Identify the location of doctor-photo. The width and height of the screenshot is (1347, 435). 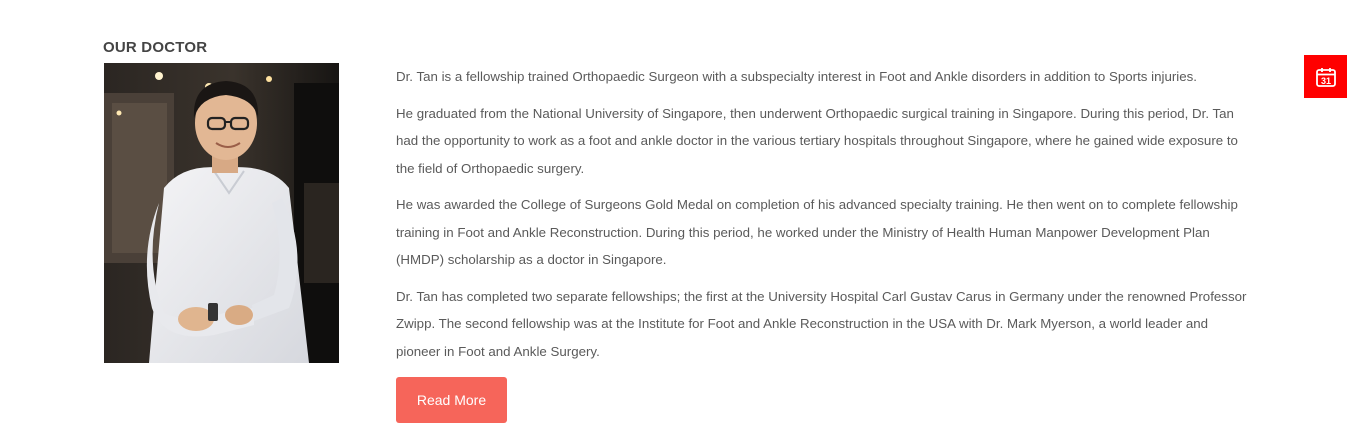
(221, 213).